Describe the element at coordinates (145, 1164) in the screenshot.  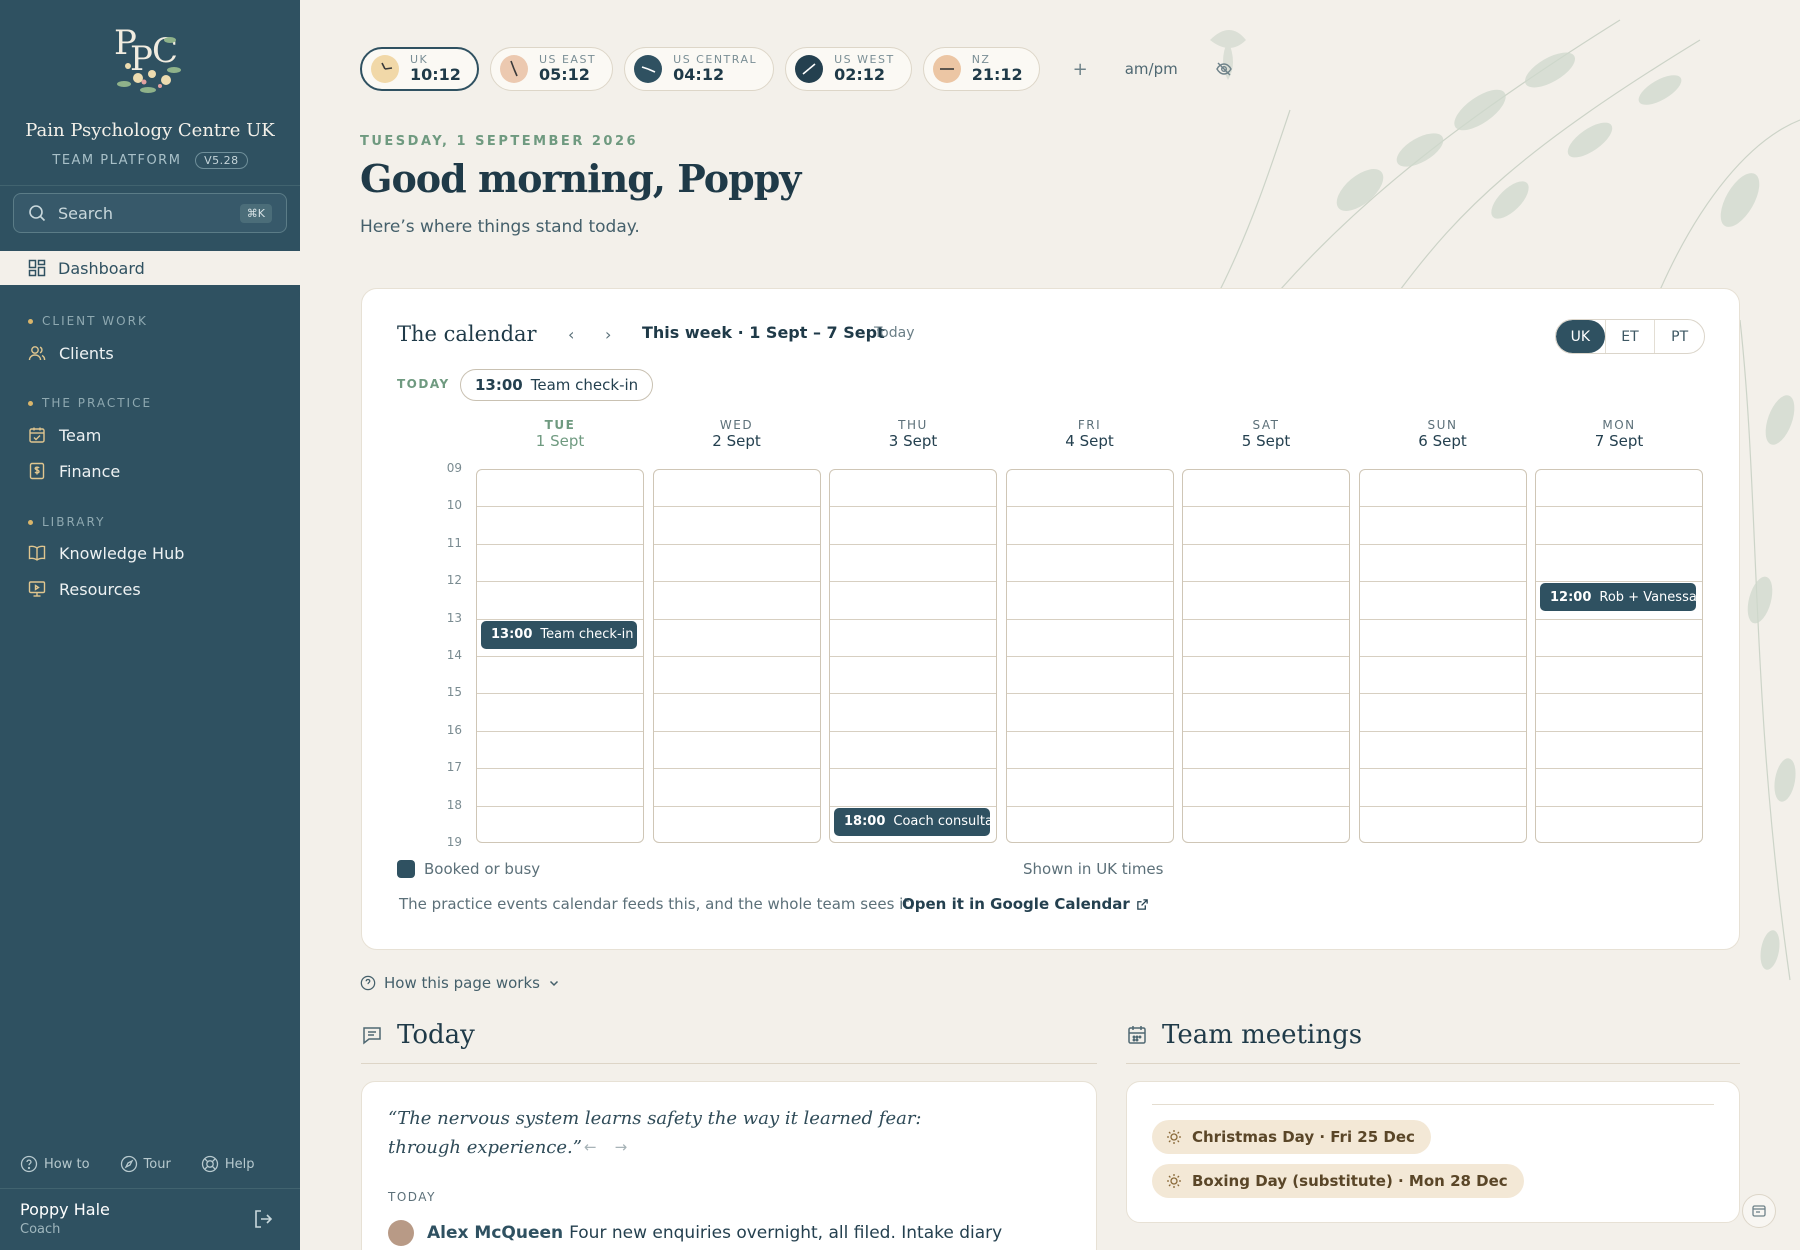
I see `tour-link: Tour` at that location.